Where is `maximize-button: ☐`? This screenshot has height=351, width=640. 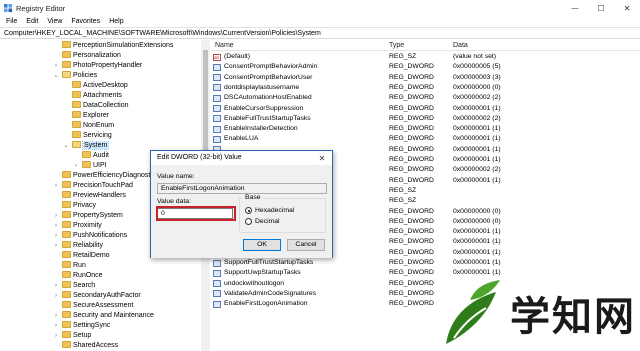 maximize-button: ☐ is located at coordinates (601, 8).